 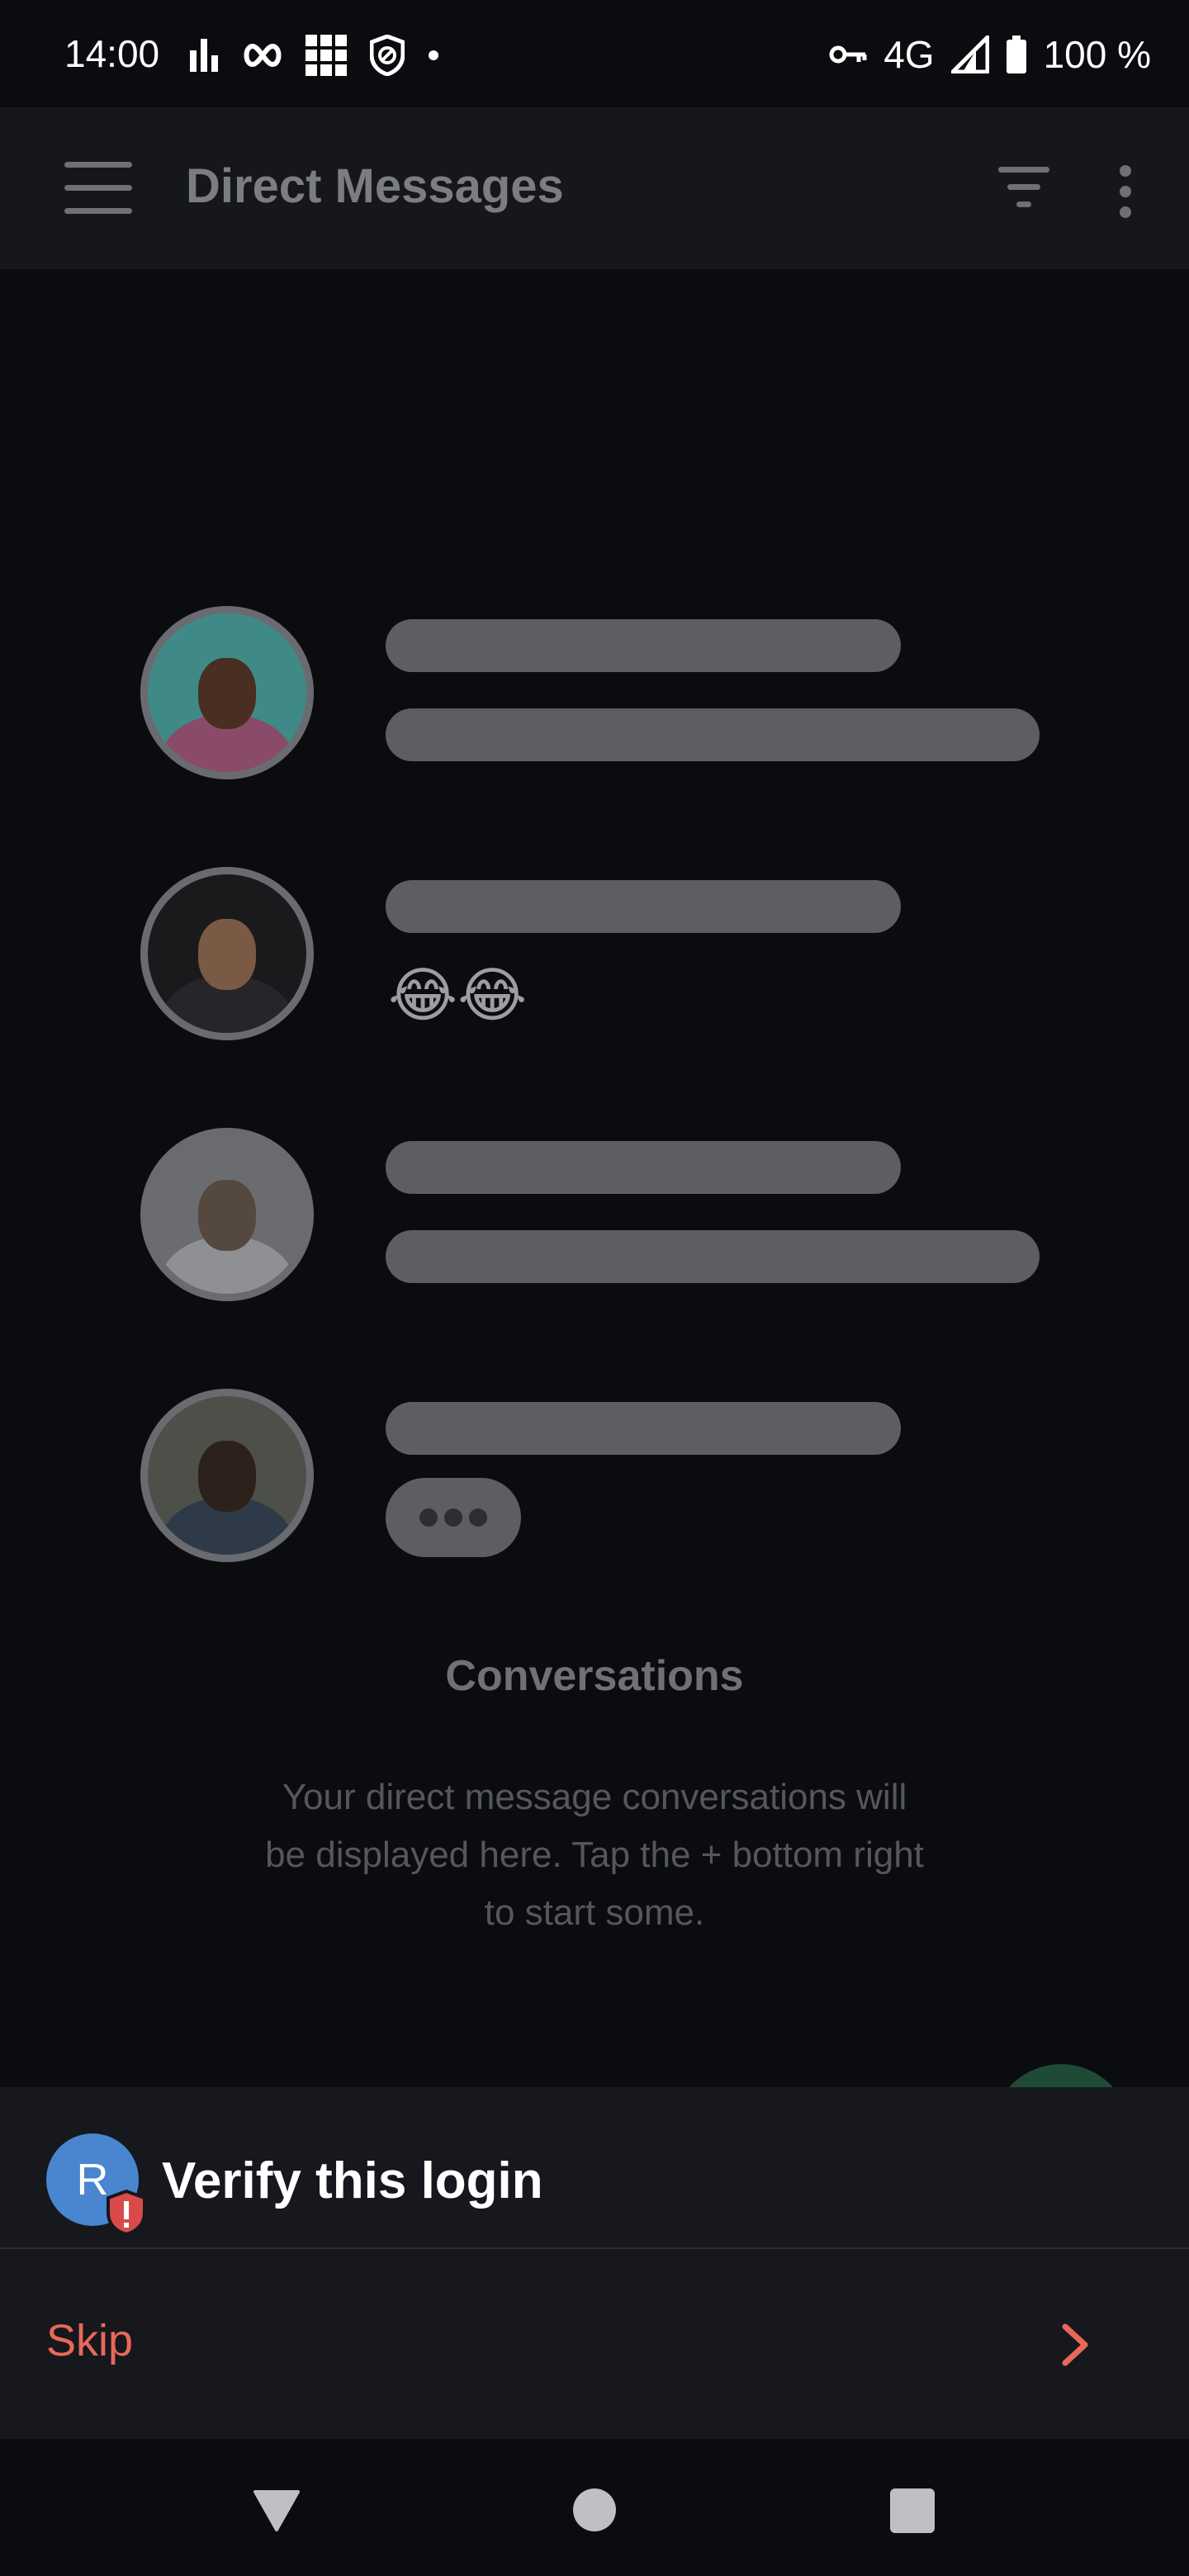 What do you see at coordinates (204, 55) in the screenshot?
I see `signal-bars-icon` at bounding box center [204, 55].